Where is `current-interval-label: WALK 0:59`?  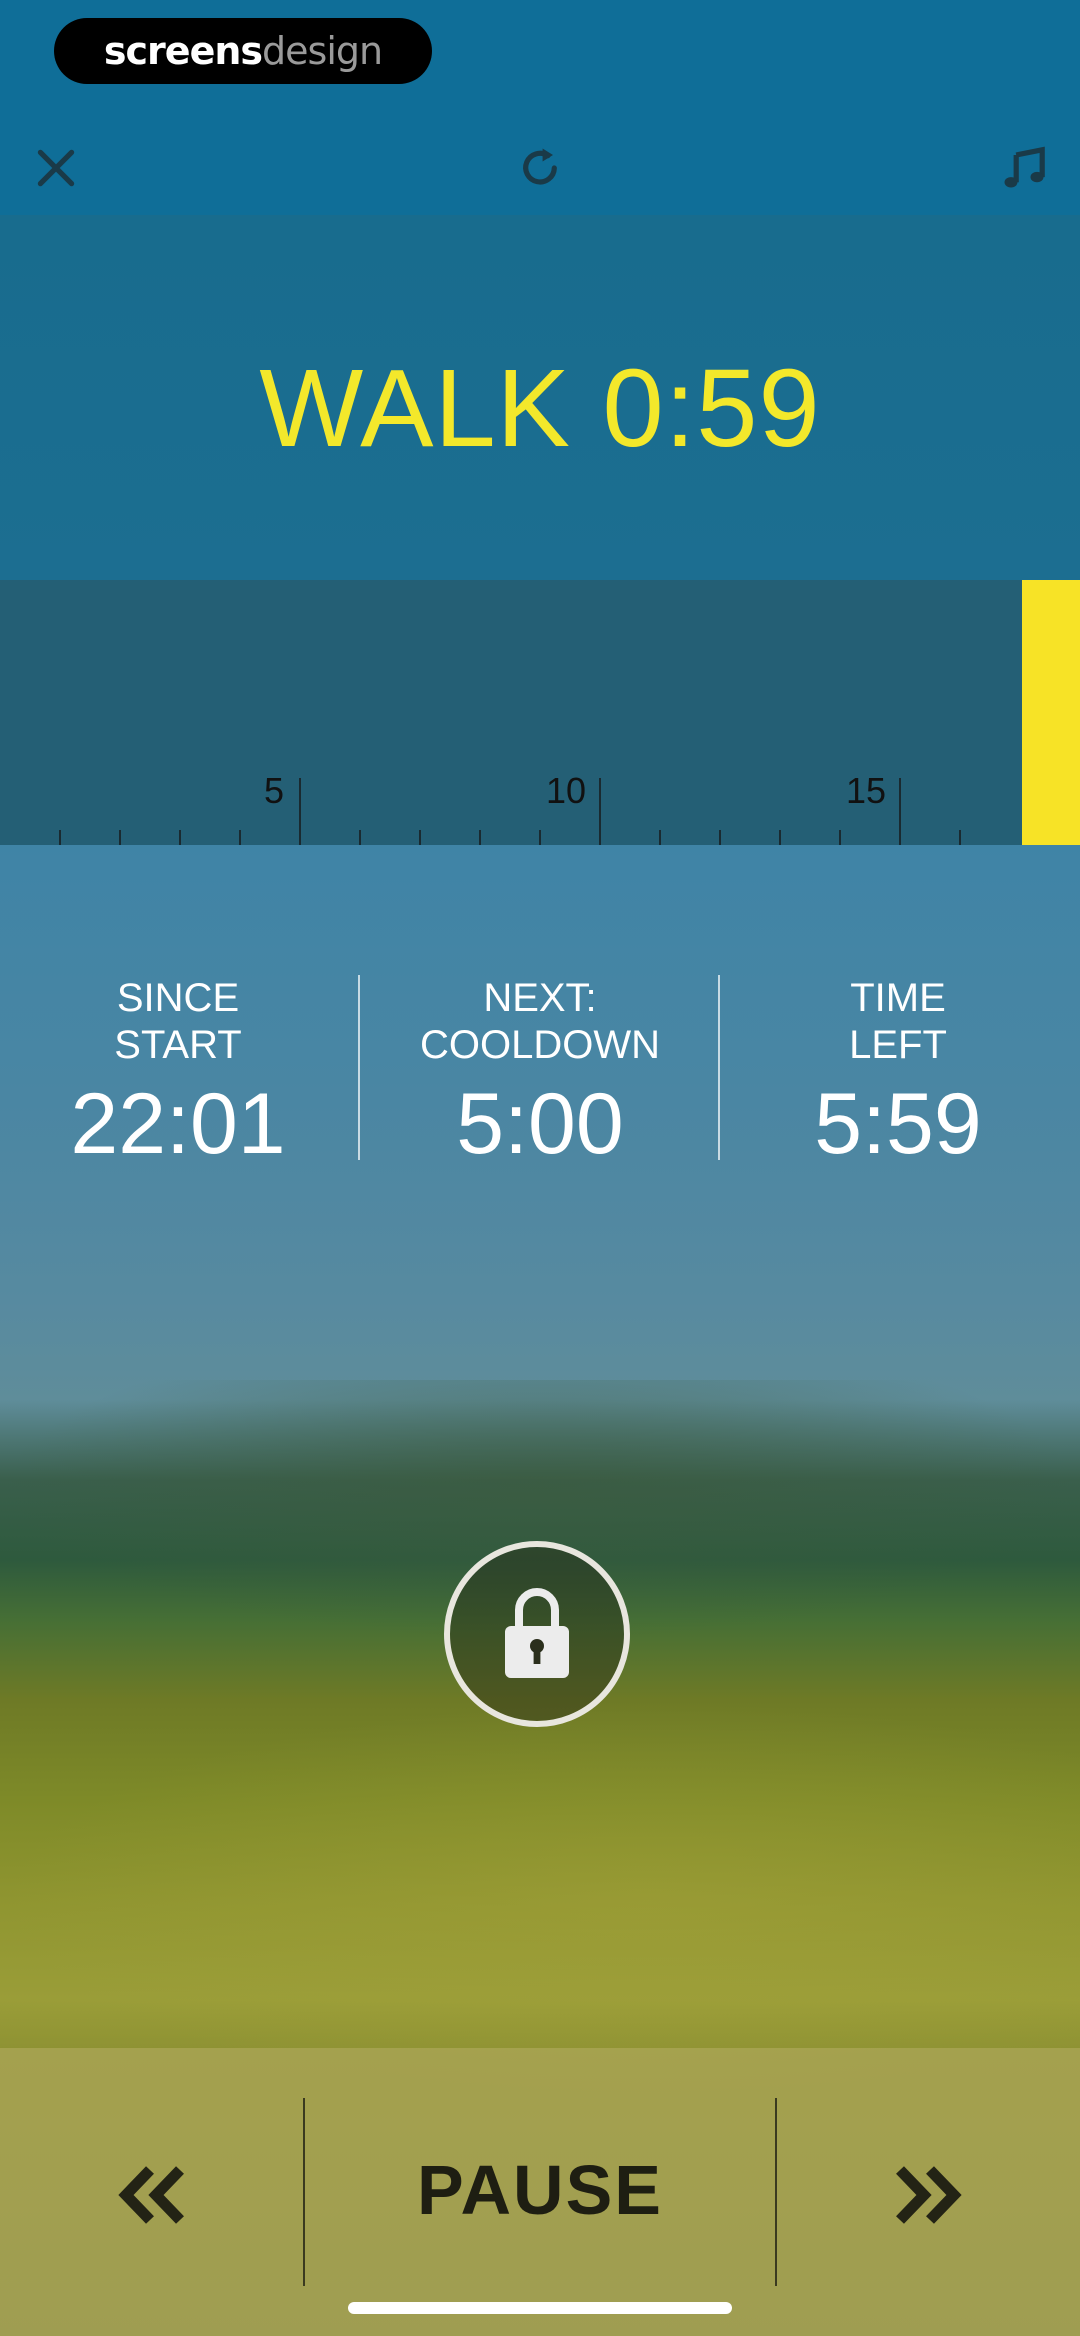
current-interval-label: WALK 0:59 is located at coordinates (540, 408).